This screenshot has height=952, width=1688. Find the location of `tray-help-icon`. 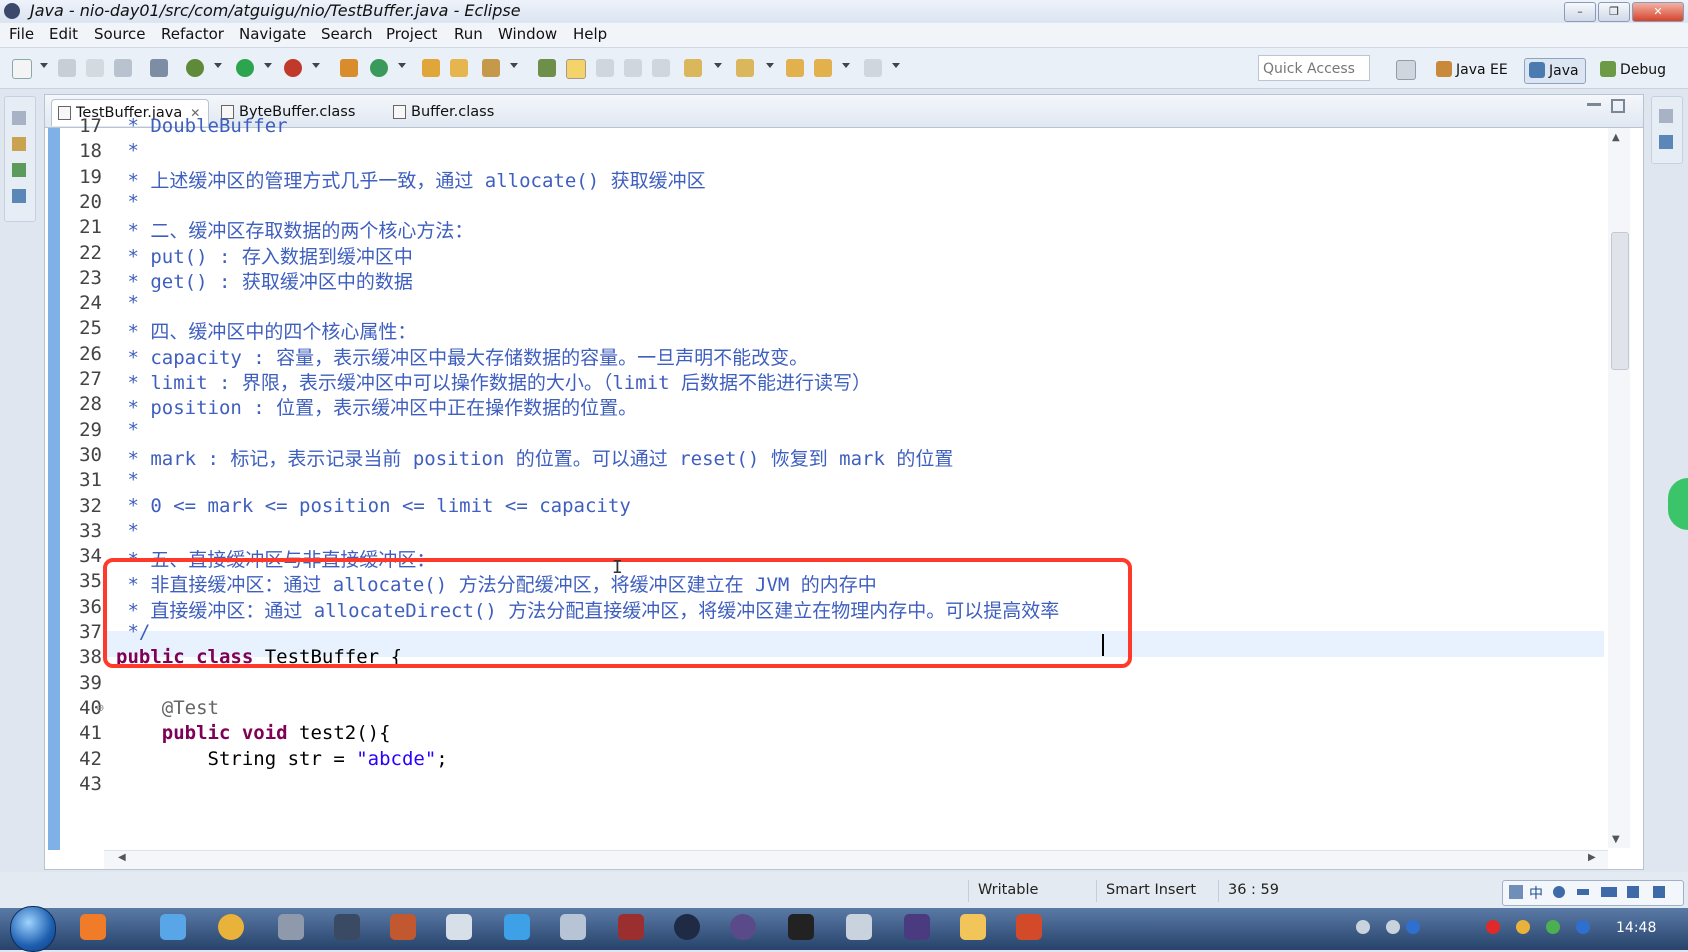

tray-help-icon is located at coordinates (1413, 927).